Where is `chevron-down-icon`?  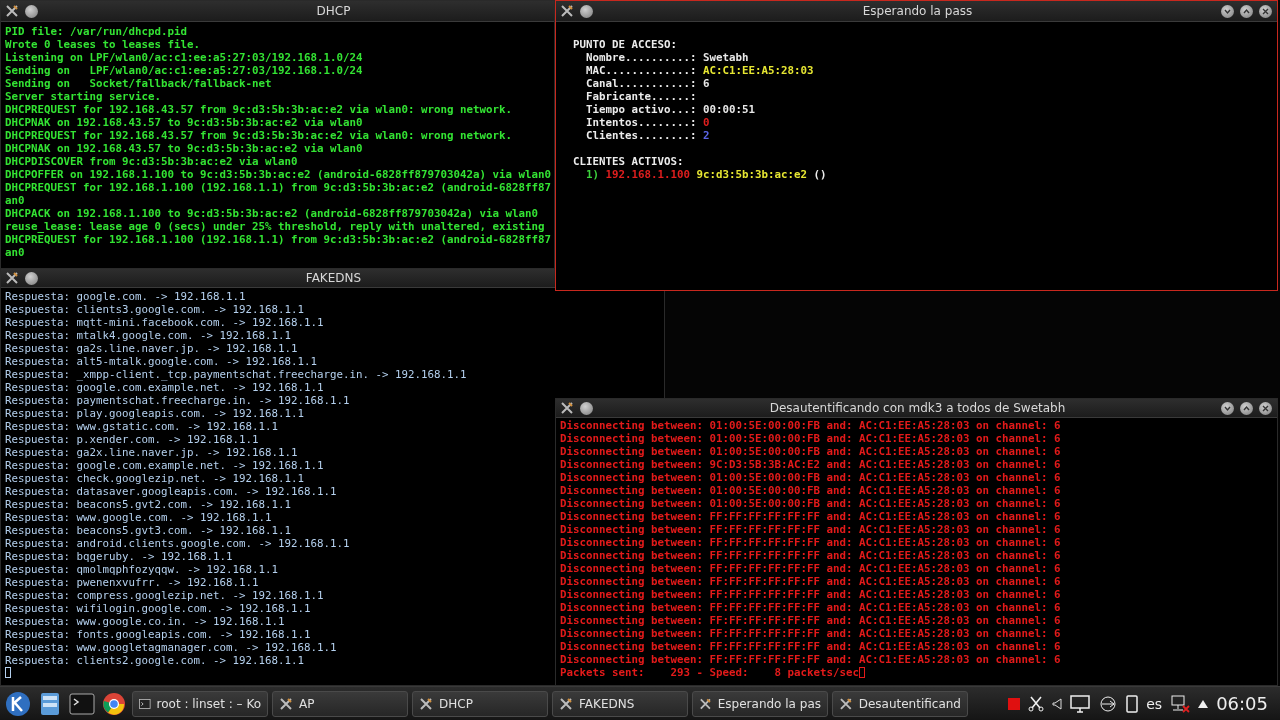 chevron-down-icon is located at coordinates (1227, 408).